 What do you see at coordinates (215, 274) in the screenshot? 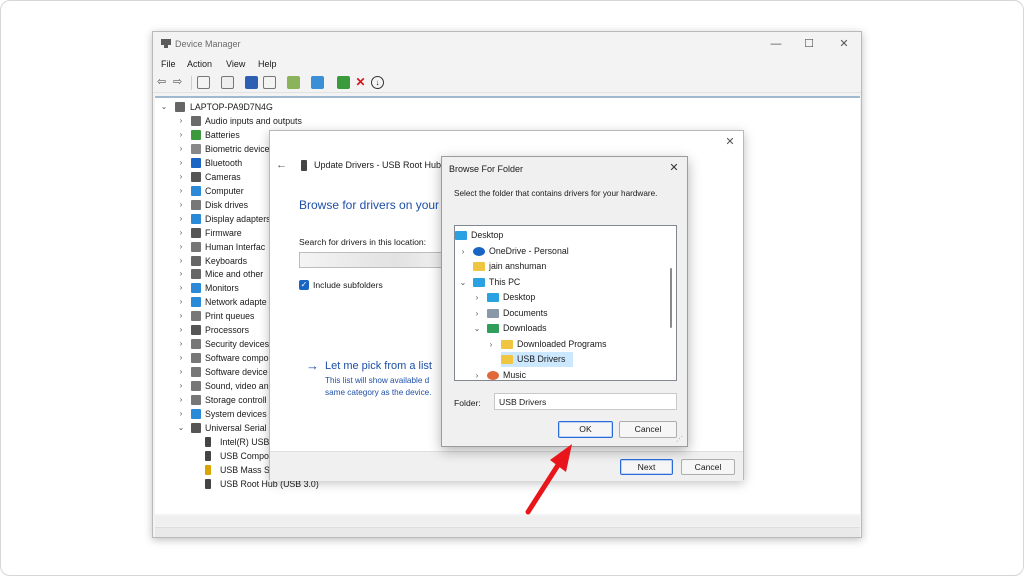
I see `tree-category-item: › Mice and other` at bounding box center [215, 274].